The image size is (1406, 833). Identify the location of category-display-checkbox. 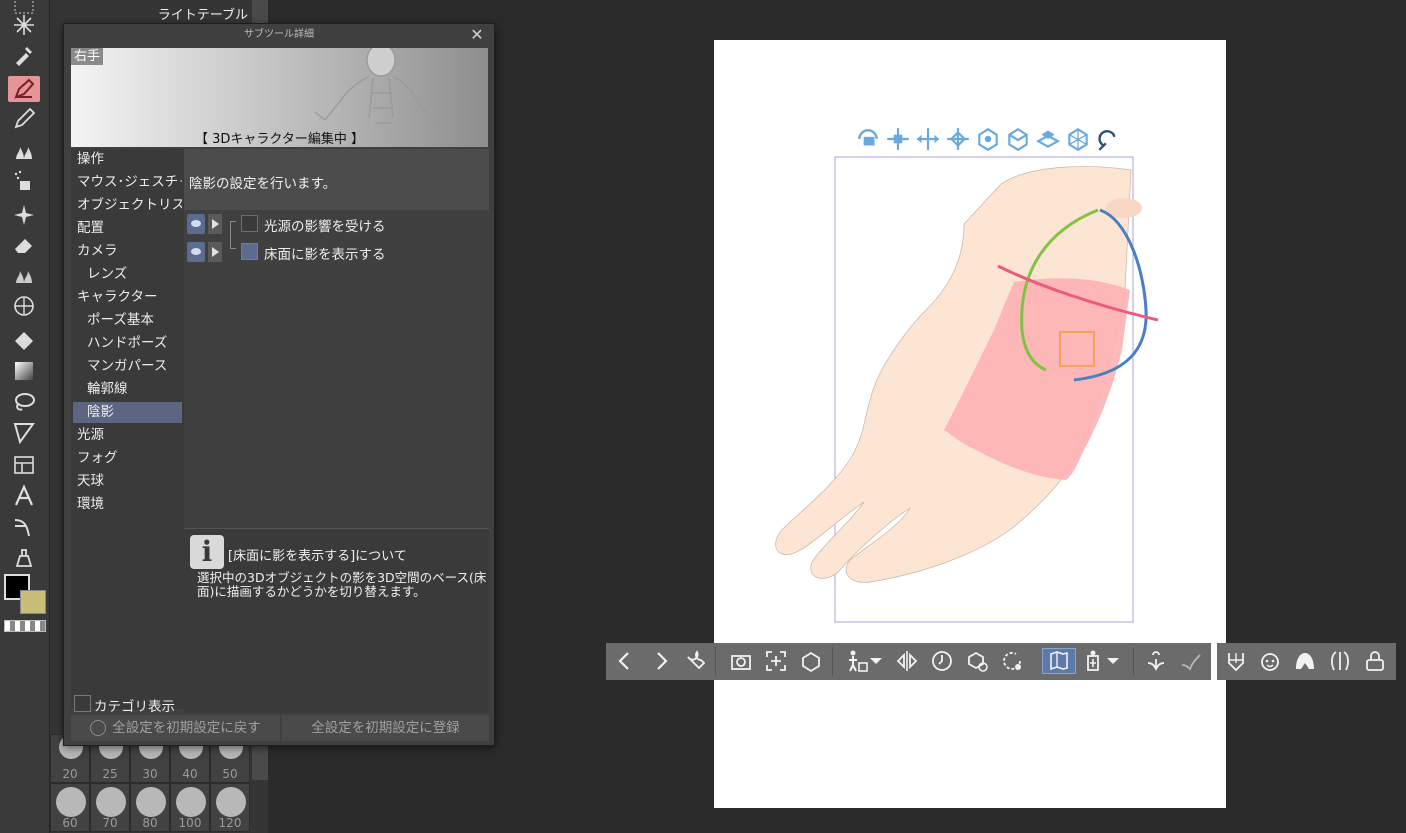
(82, 703).